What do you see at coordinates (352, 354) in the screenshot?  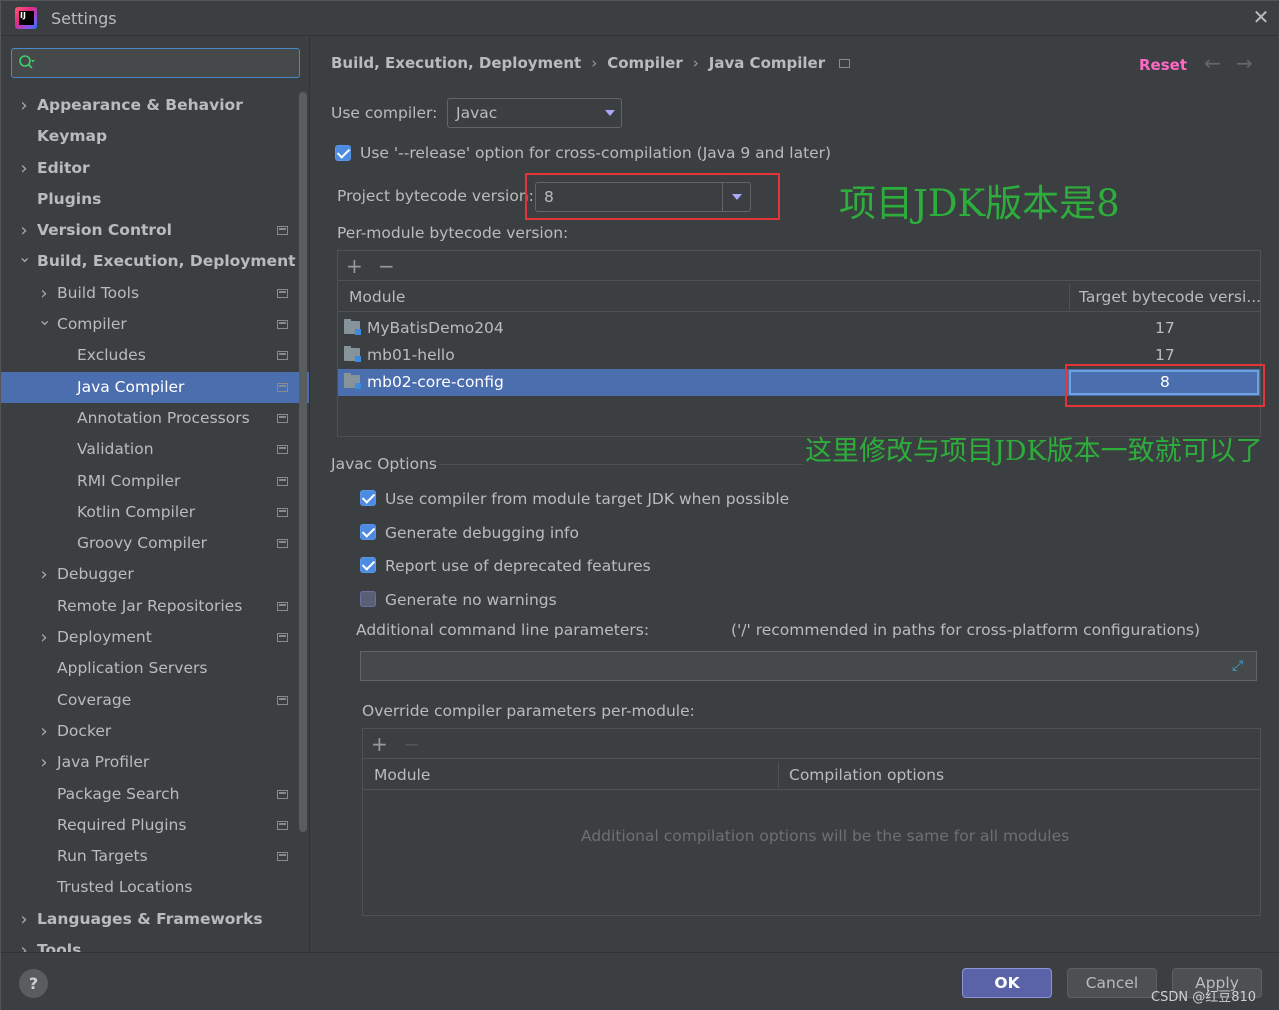 I see `module-folder-icon` at bounding box center [352, 354].